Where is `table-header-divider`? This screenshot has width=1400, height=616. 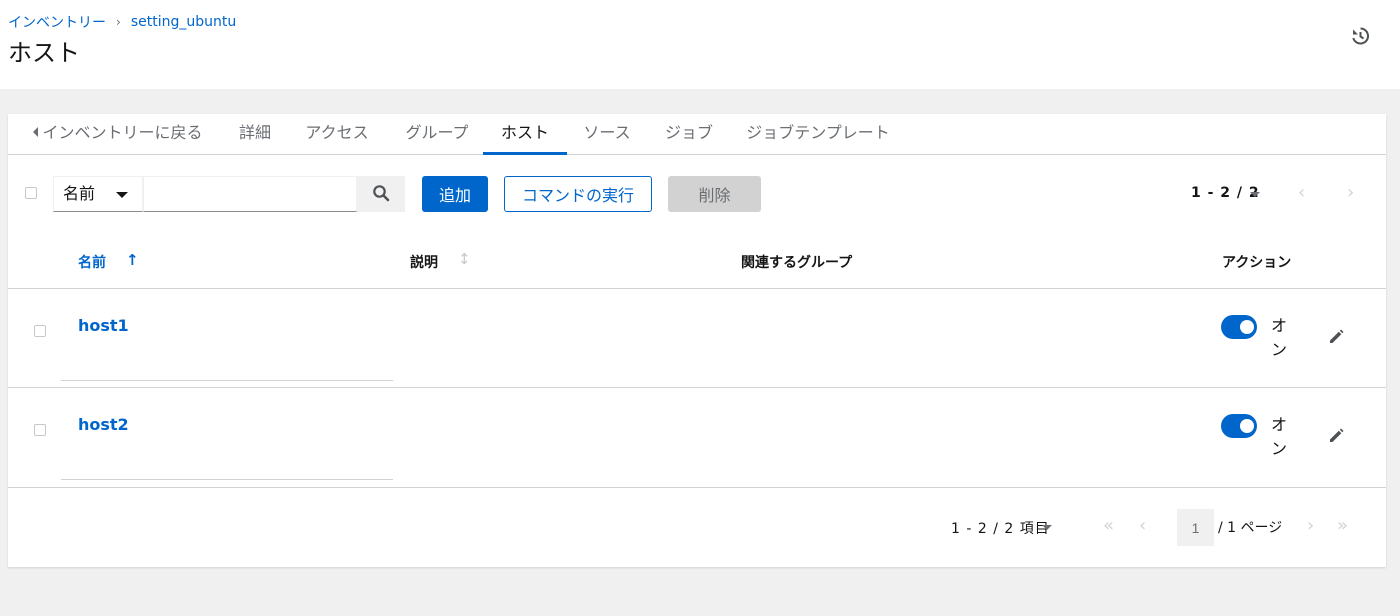
table-header-divider is located at coordinates (697, 288).